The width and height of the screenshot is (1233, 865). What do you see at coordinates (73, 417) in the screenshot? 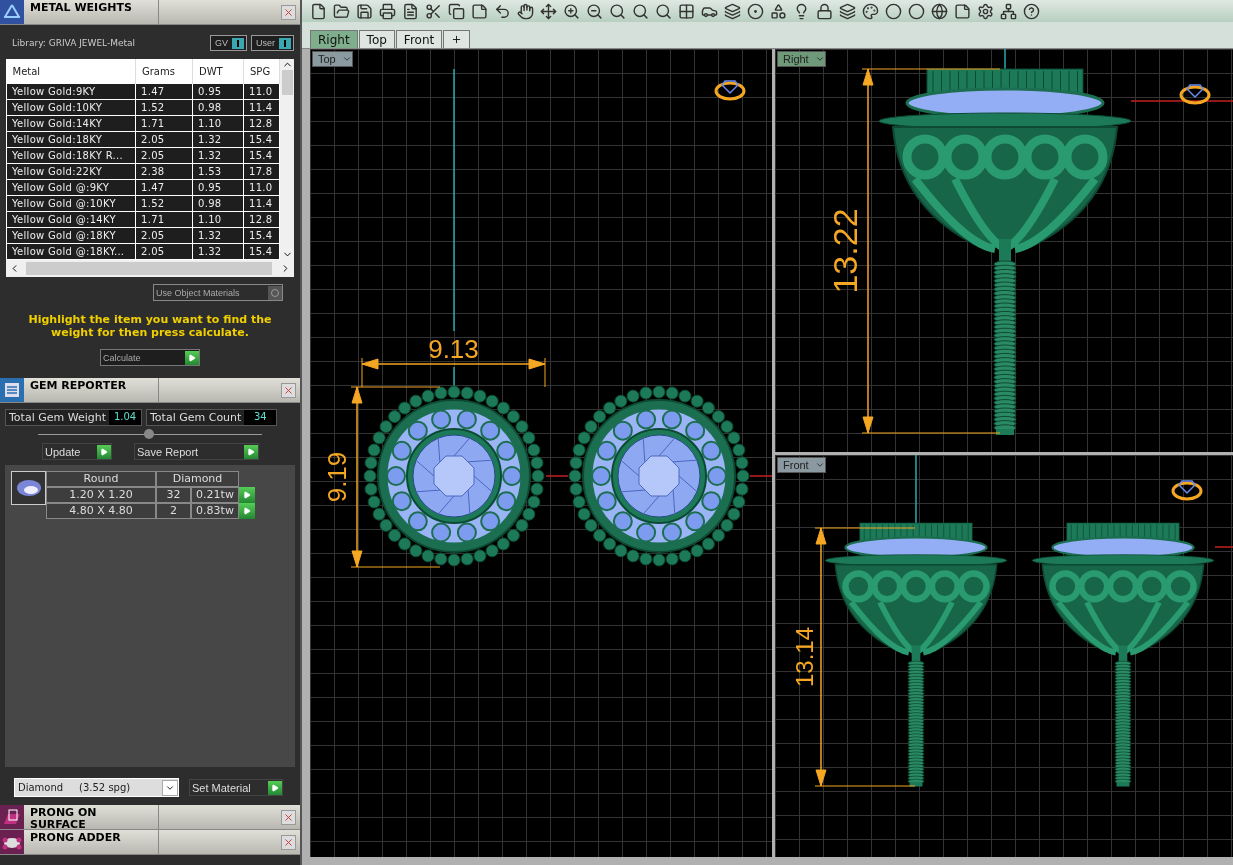
I see `total-gem-weight-field: Total Gem Weight 1.04` at bounding box center [73, 417].